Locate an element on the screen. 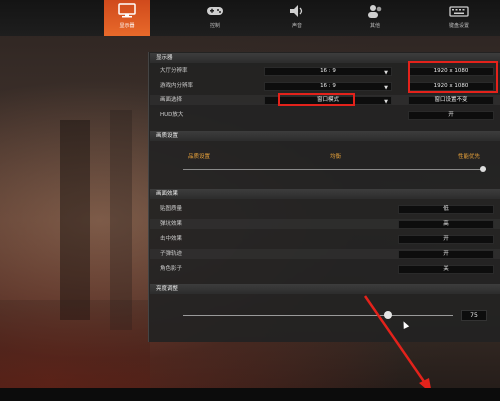 Image resolution: width=500 pixels, height=401 pixels. arrow-line is located at coordinates (395, 339).